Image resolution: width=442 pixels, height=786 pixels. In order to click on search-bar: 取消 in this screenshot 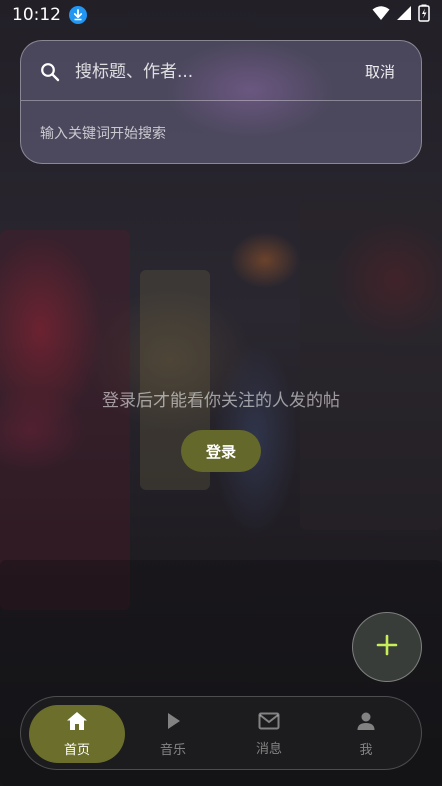, I will do `click(221, 71)`.